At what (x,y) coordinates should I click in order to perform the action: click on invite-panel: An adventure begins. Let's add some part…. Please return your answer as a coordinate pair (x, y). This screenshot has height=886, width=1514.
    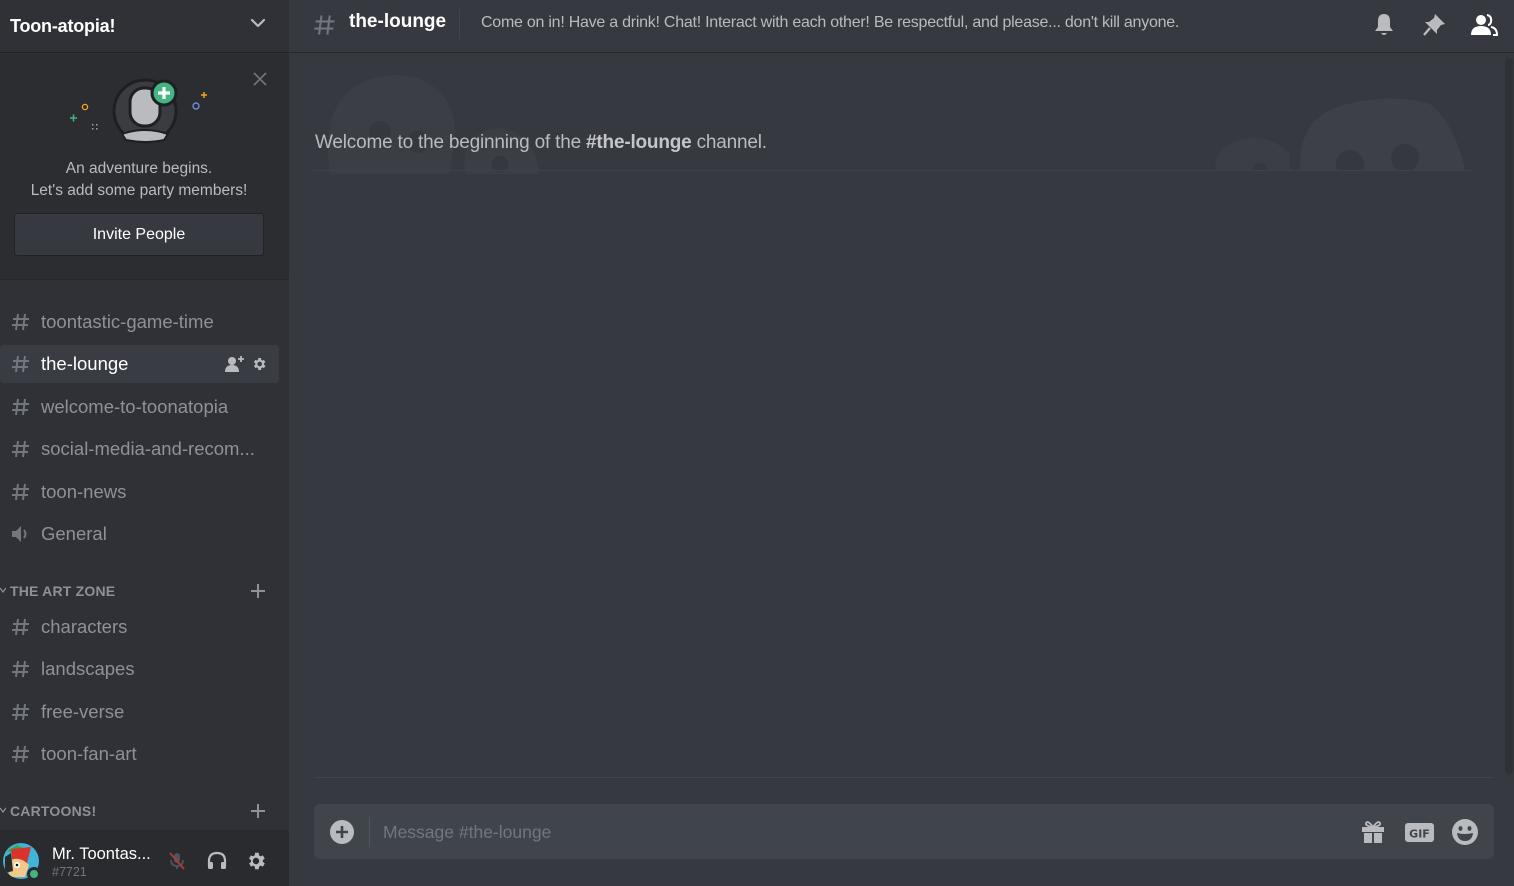
    Looking at the image, I should click on (144, 167).